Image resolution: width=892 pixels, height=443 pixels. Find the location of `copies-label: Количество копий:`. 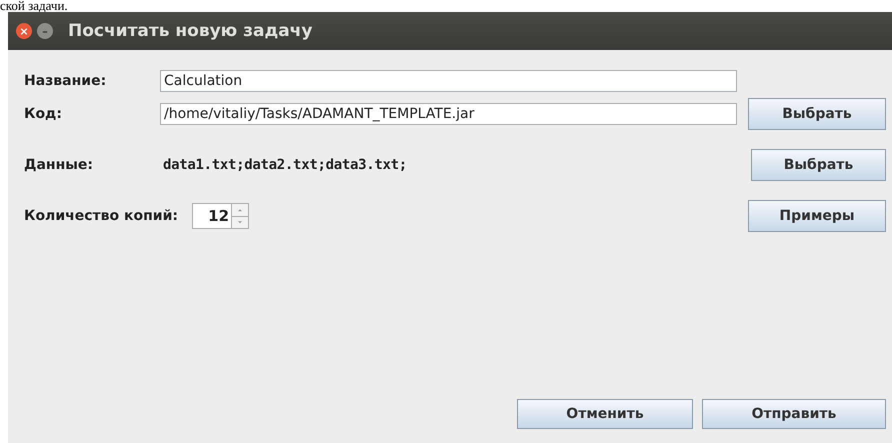

copies-label: Количество копий: is located at coordinates (101, 216).